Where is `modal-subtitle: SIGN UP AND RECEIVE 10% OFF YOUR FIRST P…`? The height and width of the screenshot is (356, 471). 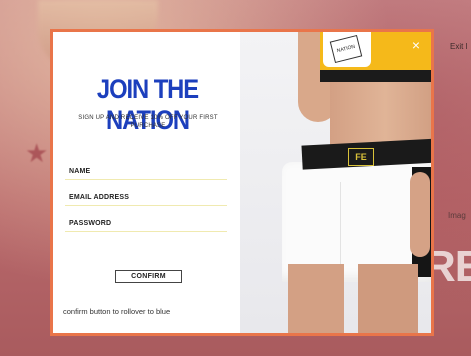
modal-subtitle: SIGN UP AND RECEIVE 10% OFF YOUR FIRST P… is located at coordinates (148, 122).